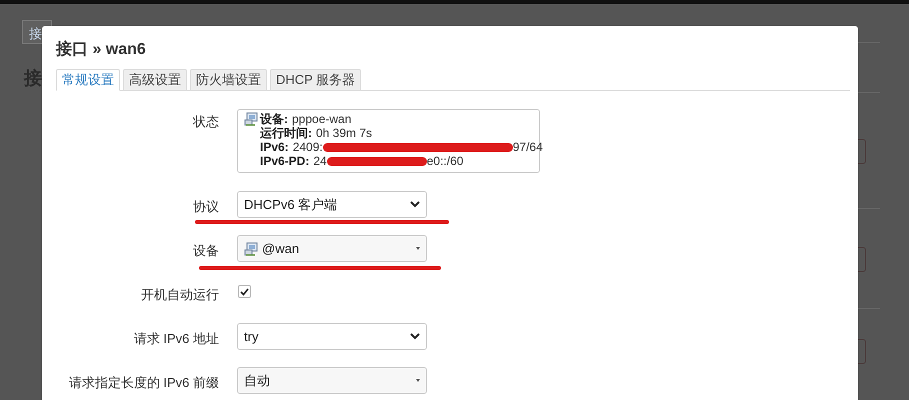 This screenshot has width=909, height=400. Describe the element at coordinates (274, 119) in the screenshot. I see `status-key: 设备:` at that location.